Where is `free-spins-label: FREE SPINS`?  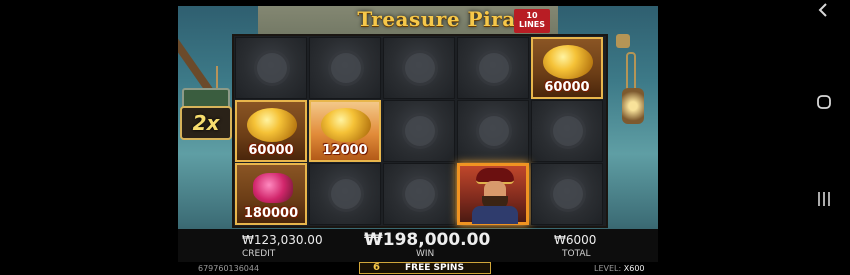
free-spins-label: FREE SPINS is located at coordinates (434, 268).